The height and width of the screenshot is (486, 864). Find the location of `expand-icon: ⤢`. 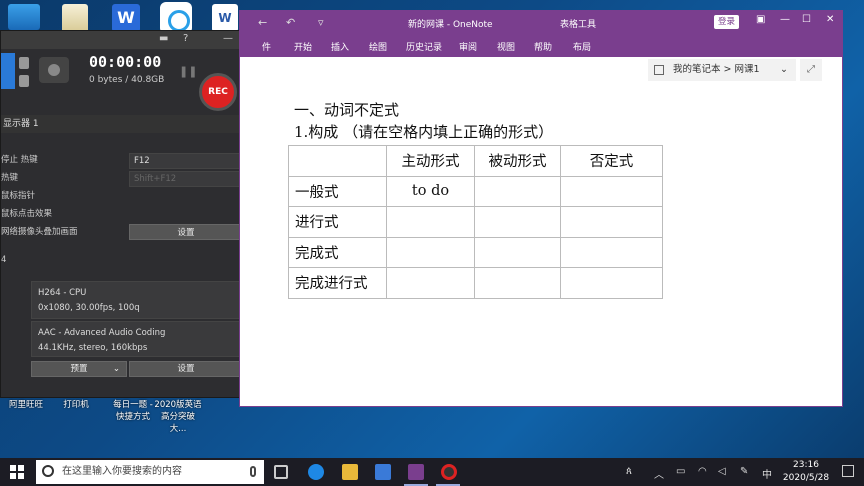

expand-icon: ⤢ is located at coordinates (811, 70).